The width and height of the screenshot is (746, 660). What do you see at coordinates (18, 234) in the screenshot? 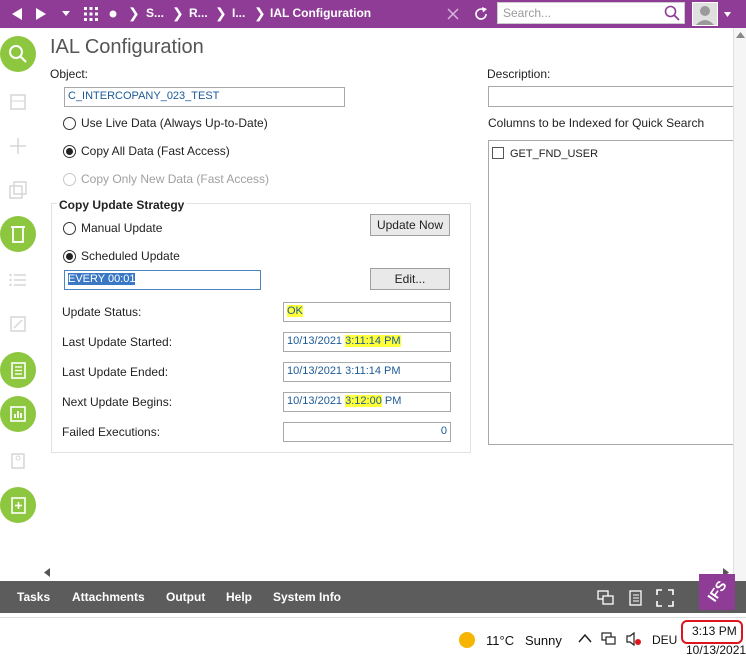
I see `delete-rail-button` at bounding box center [18, 234].